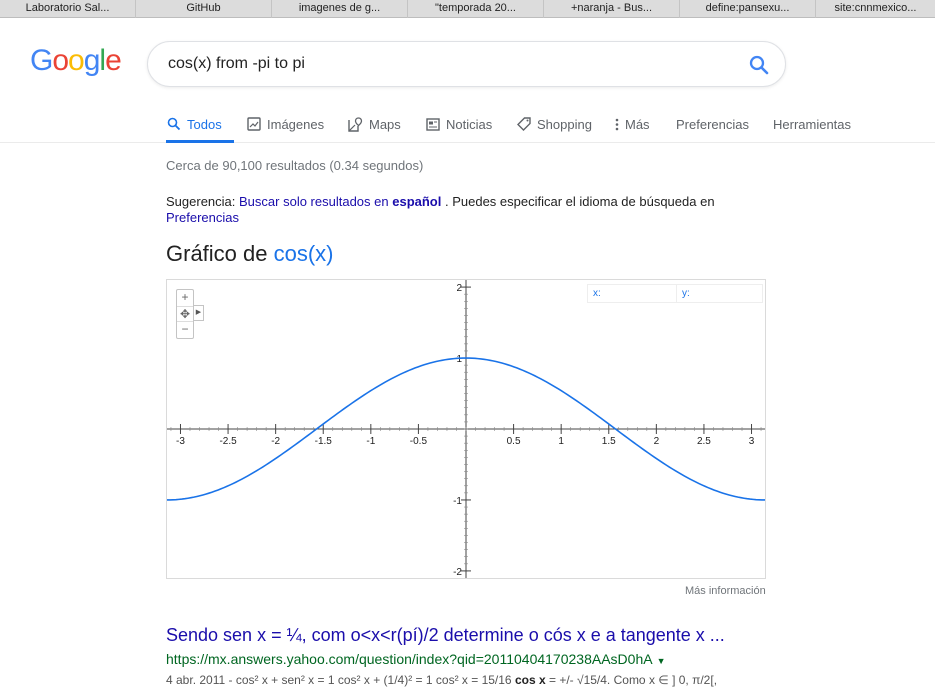 This screenshot has width=935, height=687. Describe the element at coordinates (459, 359) in the screenshot. I see `y-tick-label: 1` at that location.